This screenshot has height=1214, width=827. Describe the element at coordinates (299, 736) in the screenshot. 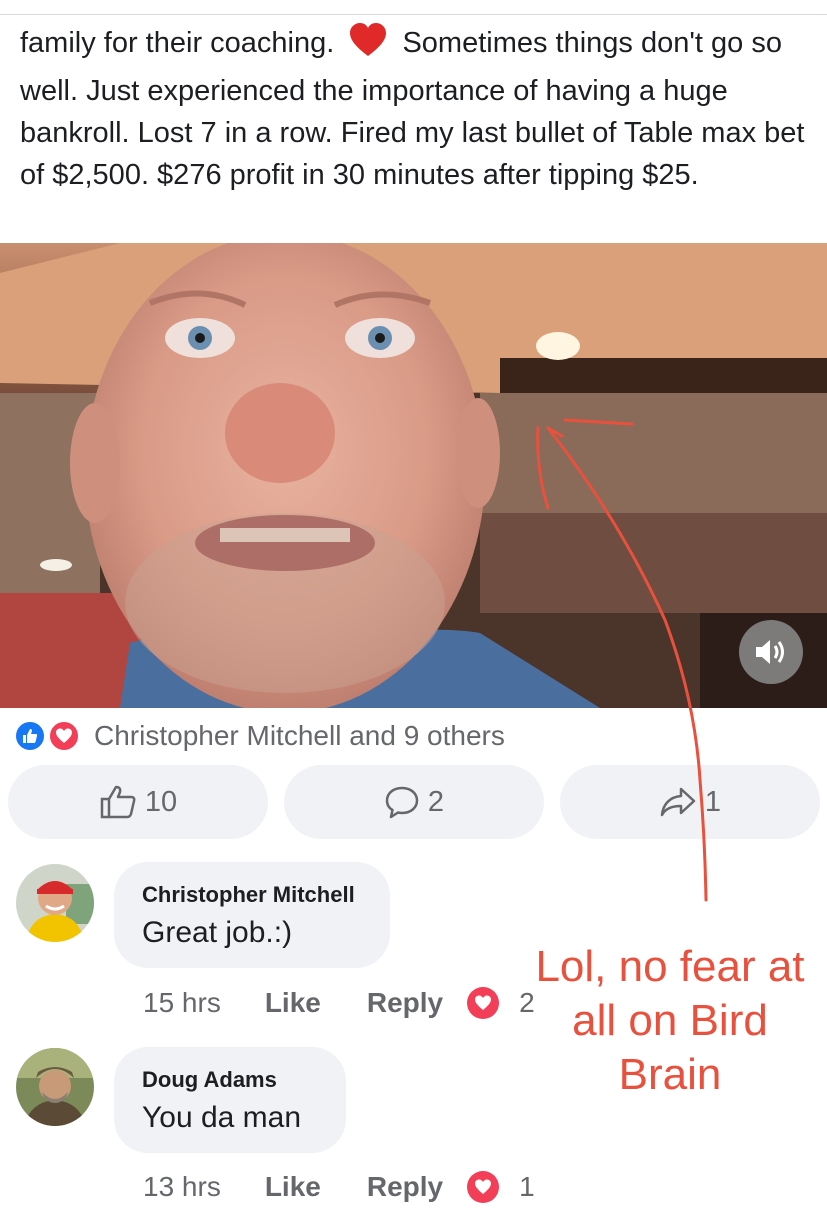

I see `reactions-text: Christopher Mitchell and 9 others` at that location.